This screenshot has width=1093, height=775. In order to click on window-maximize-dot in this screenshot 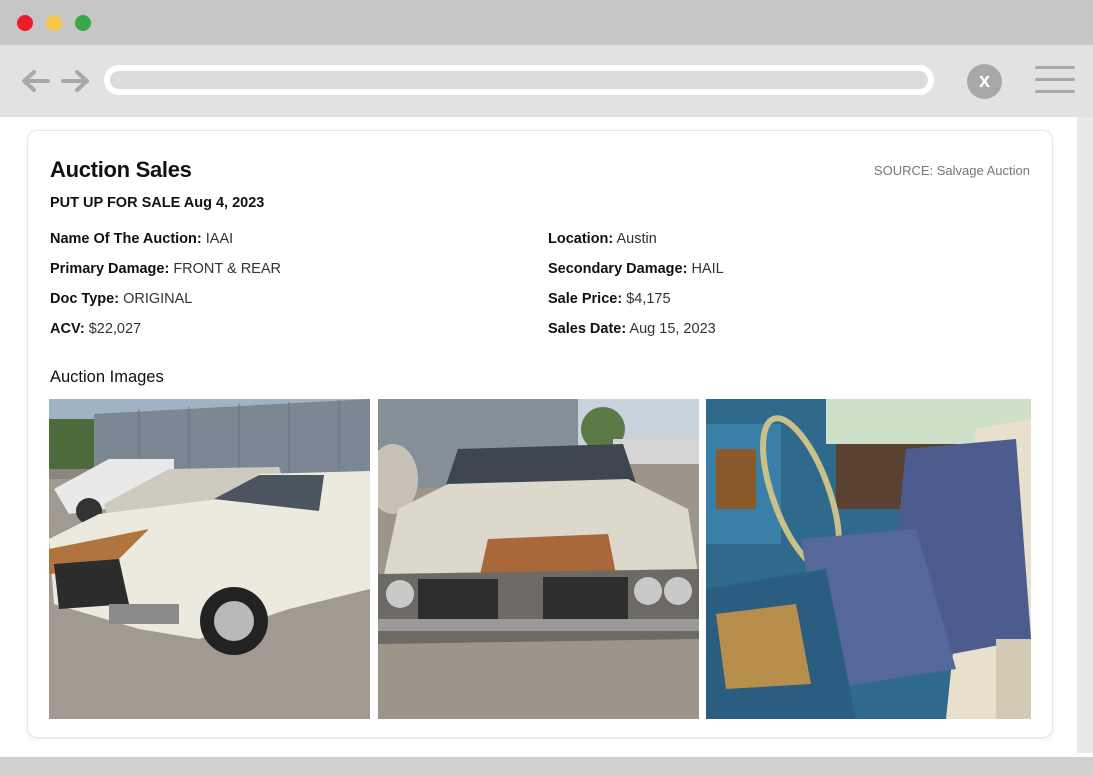, I will do `click(83, 23)`.